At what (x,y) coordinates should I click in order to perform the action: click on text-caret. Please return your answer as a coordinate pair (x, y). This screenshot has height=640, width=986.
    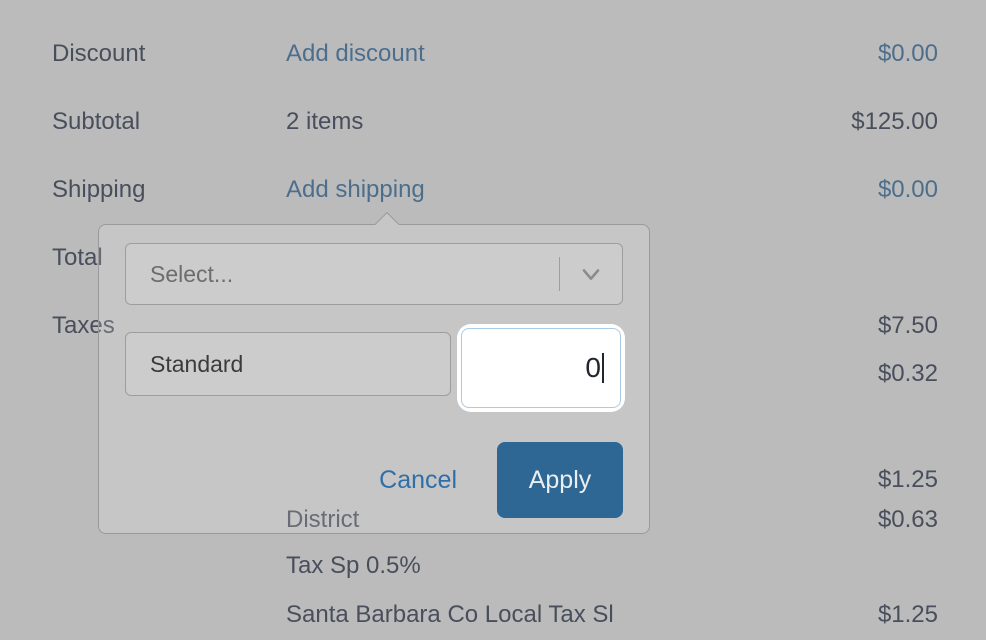
    Looking at the image, I should click on (603, 368).